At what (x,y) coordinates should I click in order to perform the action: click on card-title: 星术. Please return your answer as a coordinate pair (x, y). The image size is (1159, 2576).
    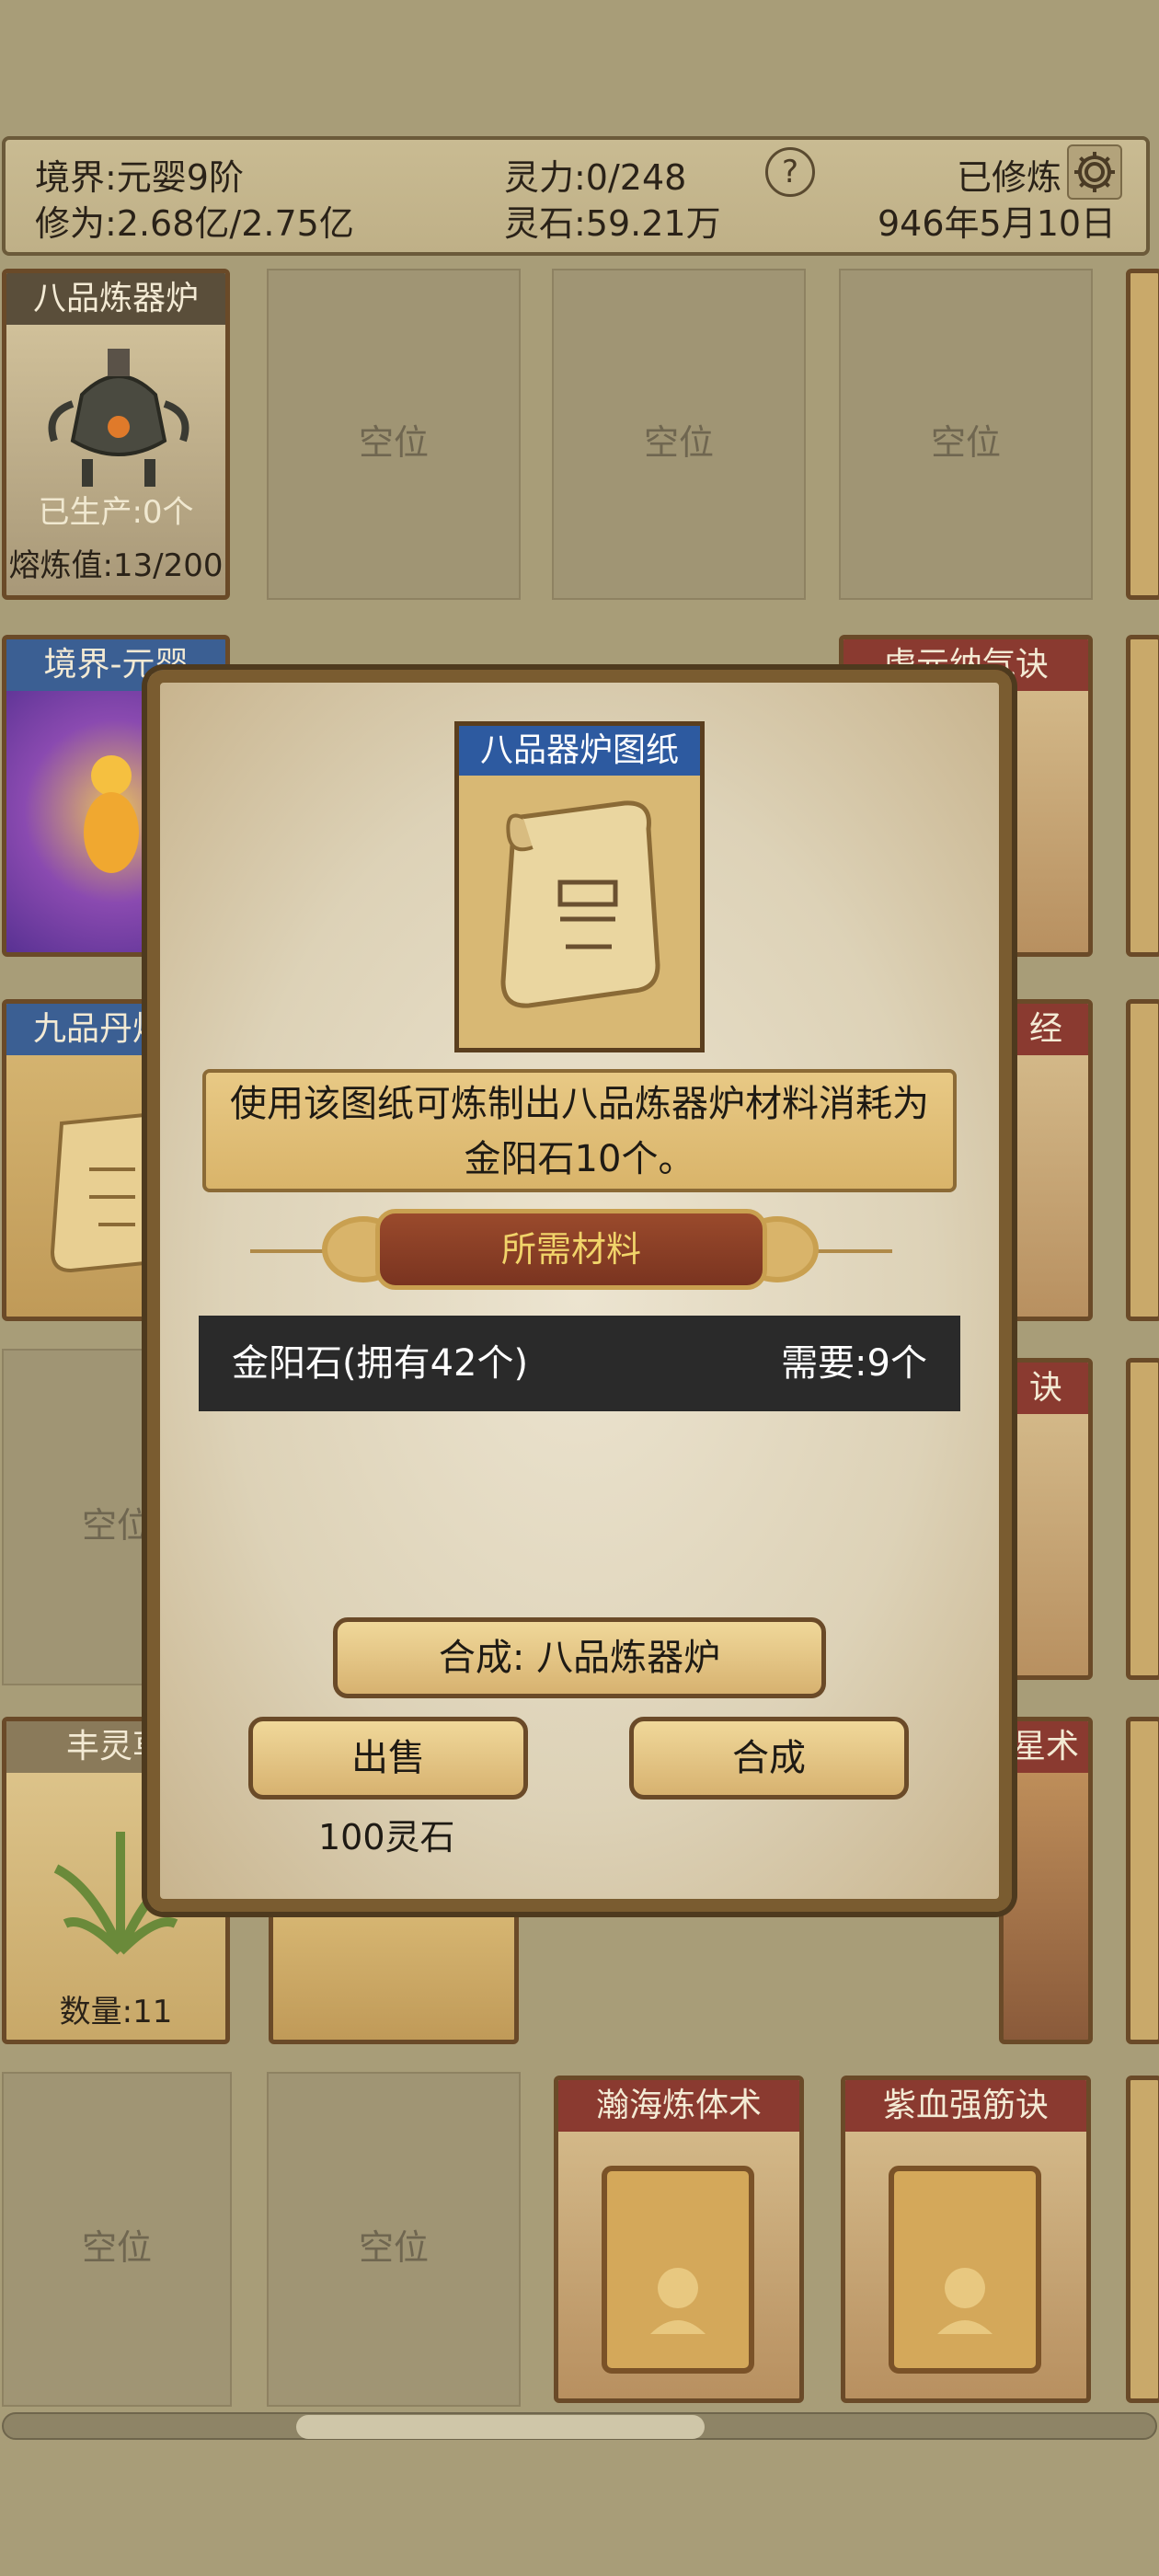
    Looking at the image, I should click on (1046, 1747).